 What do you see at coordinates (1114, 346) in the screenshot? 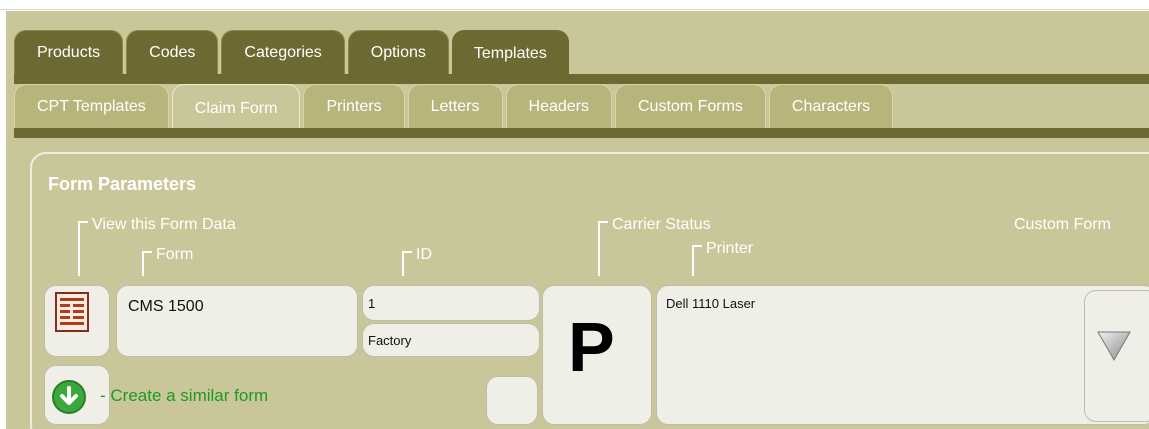
I see `triangle-down-icon` at bounding box center [1114, 346].